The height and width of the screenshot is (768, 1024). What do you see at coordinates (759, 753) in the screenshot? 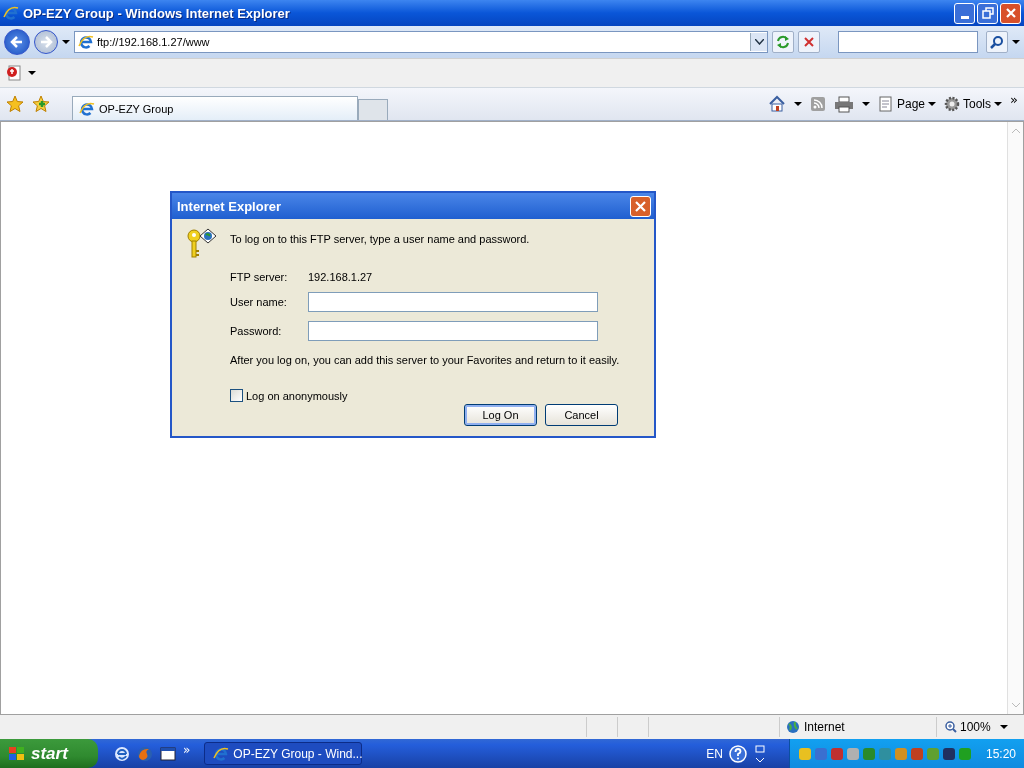
I see `window-switch-icon` at bounding box center [759, 753].